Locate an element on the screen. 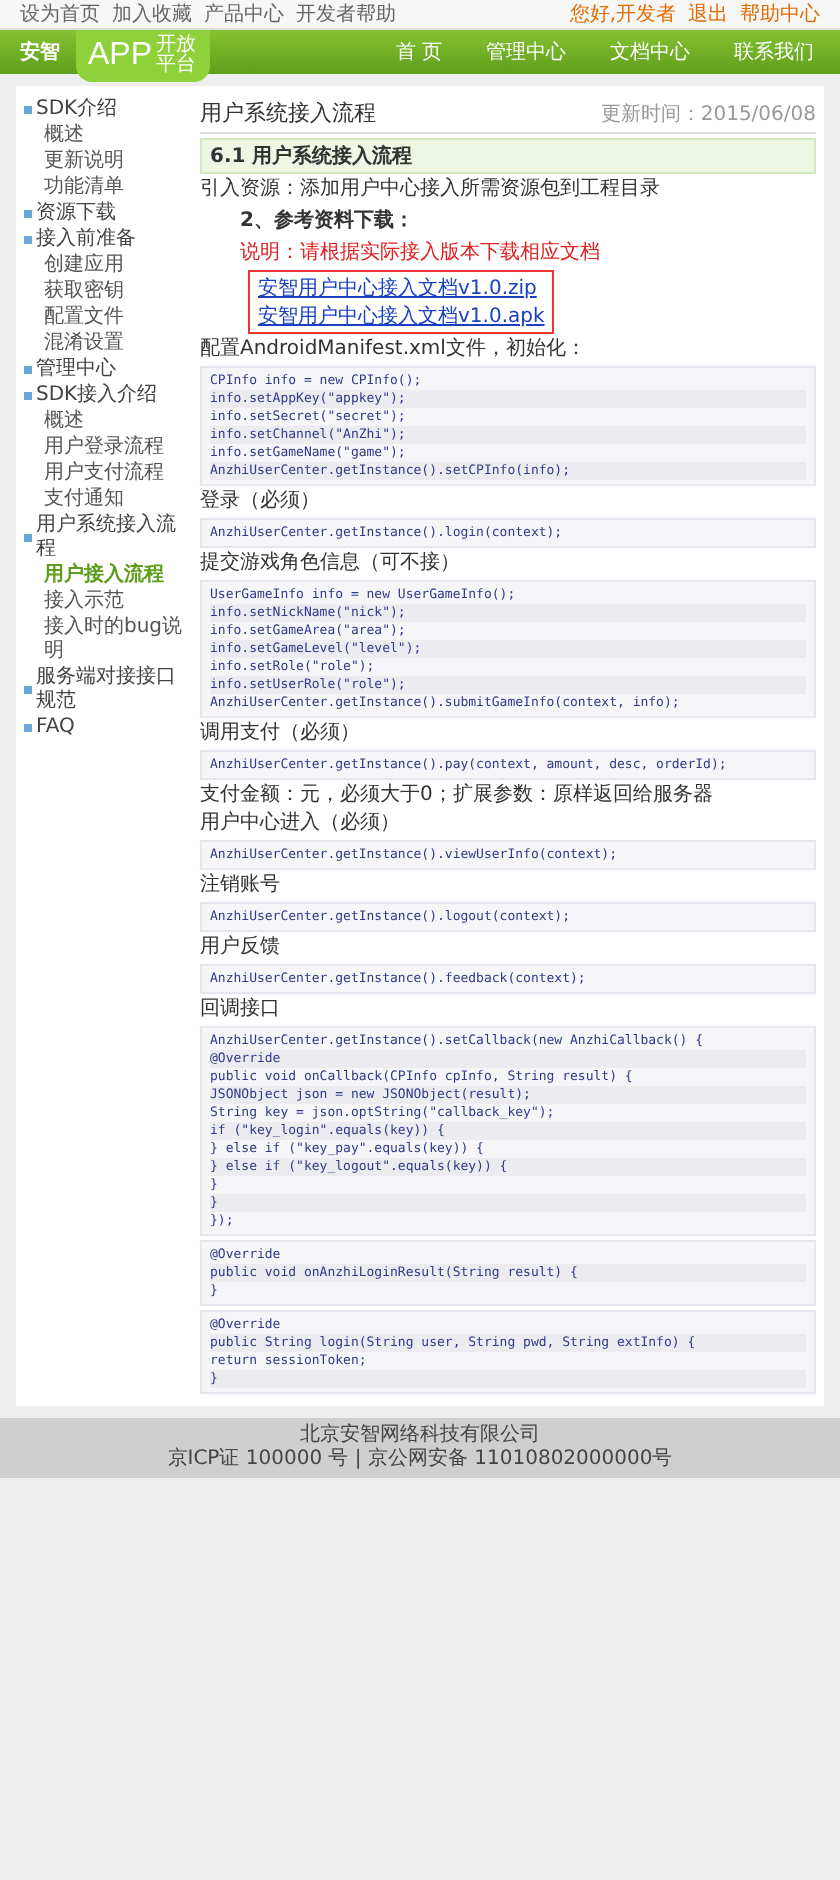  sidebar-subitem: 接入时的bug说明 is located at coordinates (106, 640).